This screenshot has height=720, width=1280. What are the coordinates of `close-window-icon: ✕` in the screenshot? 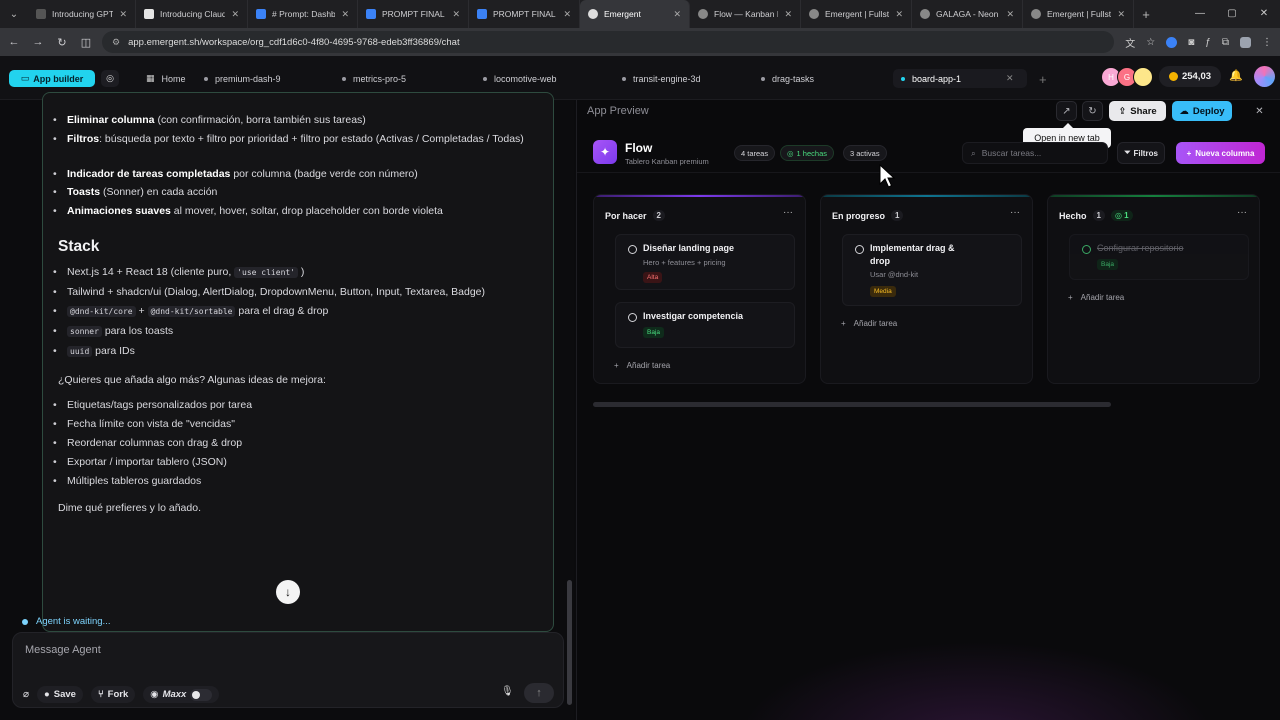 It's located at (1264, 14).